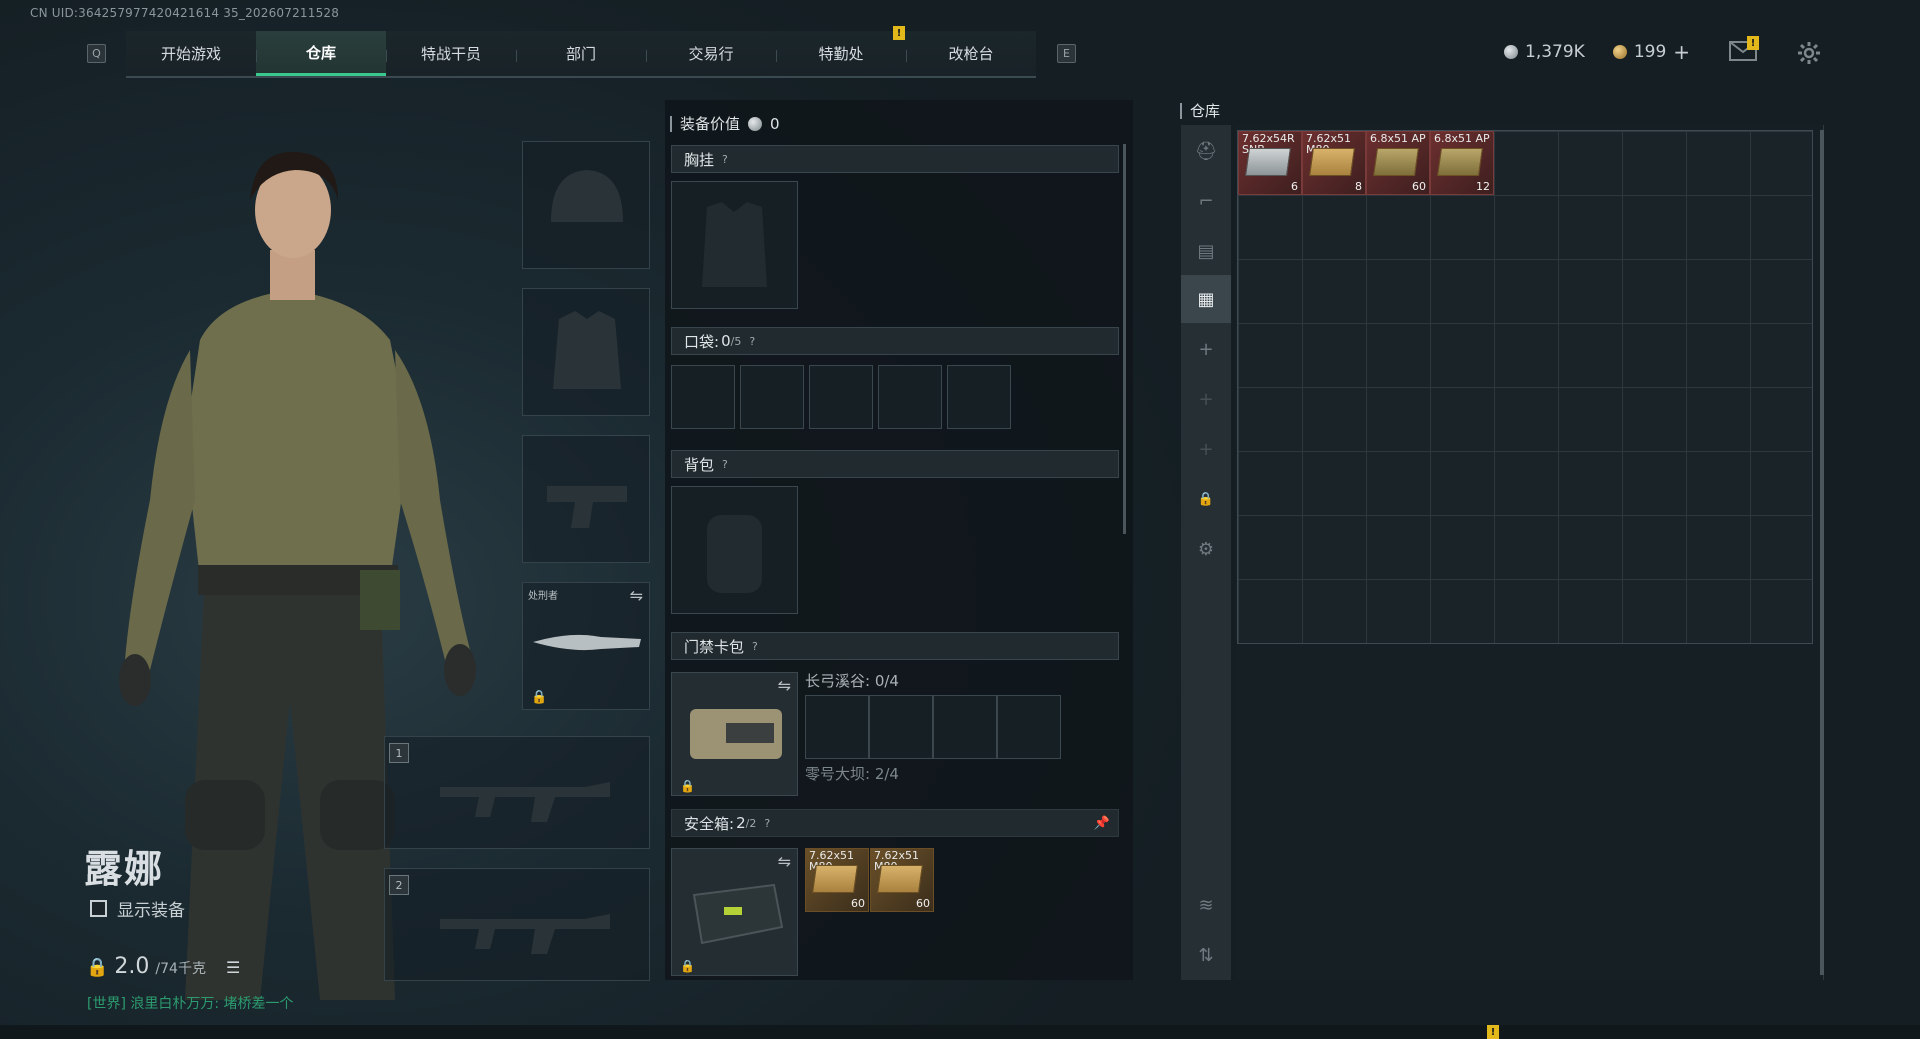 This screenshot has width=1920, height=1039. What do you see at coordinates (1334, 163) in the screenshot?
I see `warehouse-item-ammo-2: 7.62x51 M80 8` at bounding box center [1334, 163].